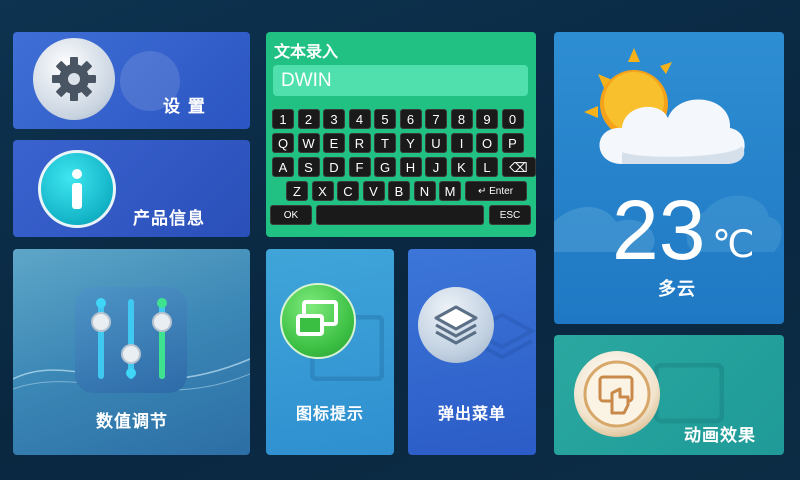 The height and width of the screenshot is (480, 800). Describe the element at coordinates (318, 321) in the screenshot. I see `window-icon` at that location.